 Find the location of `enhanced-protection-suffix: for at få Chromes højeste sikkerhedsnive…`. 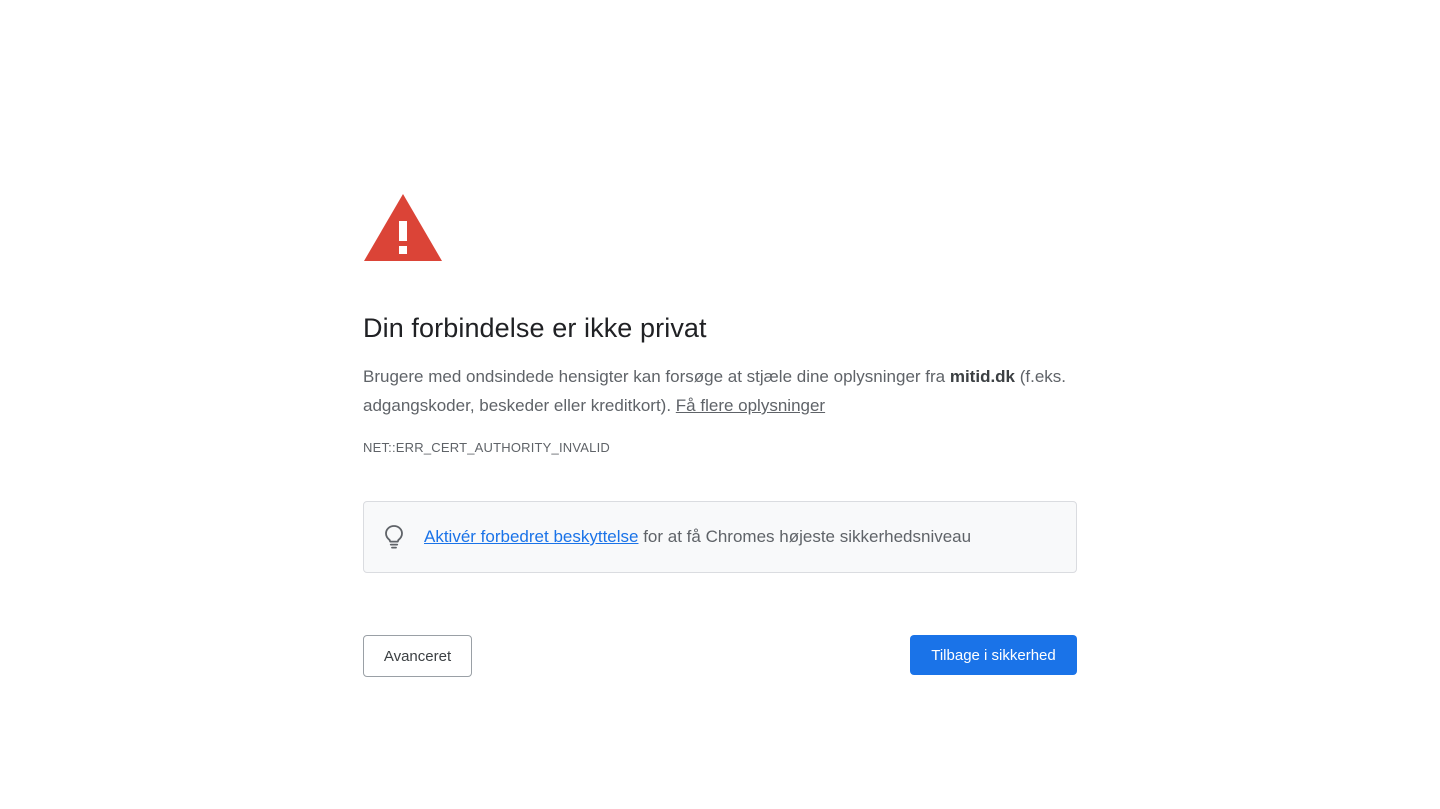

enhanced-protection-suffix: for at få Chromes højeste sikkerhedsnive… is located at coordinates (805, 536).